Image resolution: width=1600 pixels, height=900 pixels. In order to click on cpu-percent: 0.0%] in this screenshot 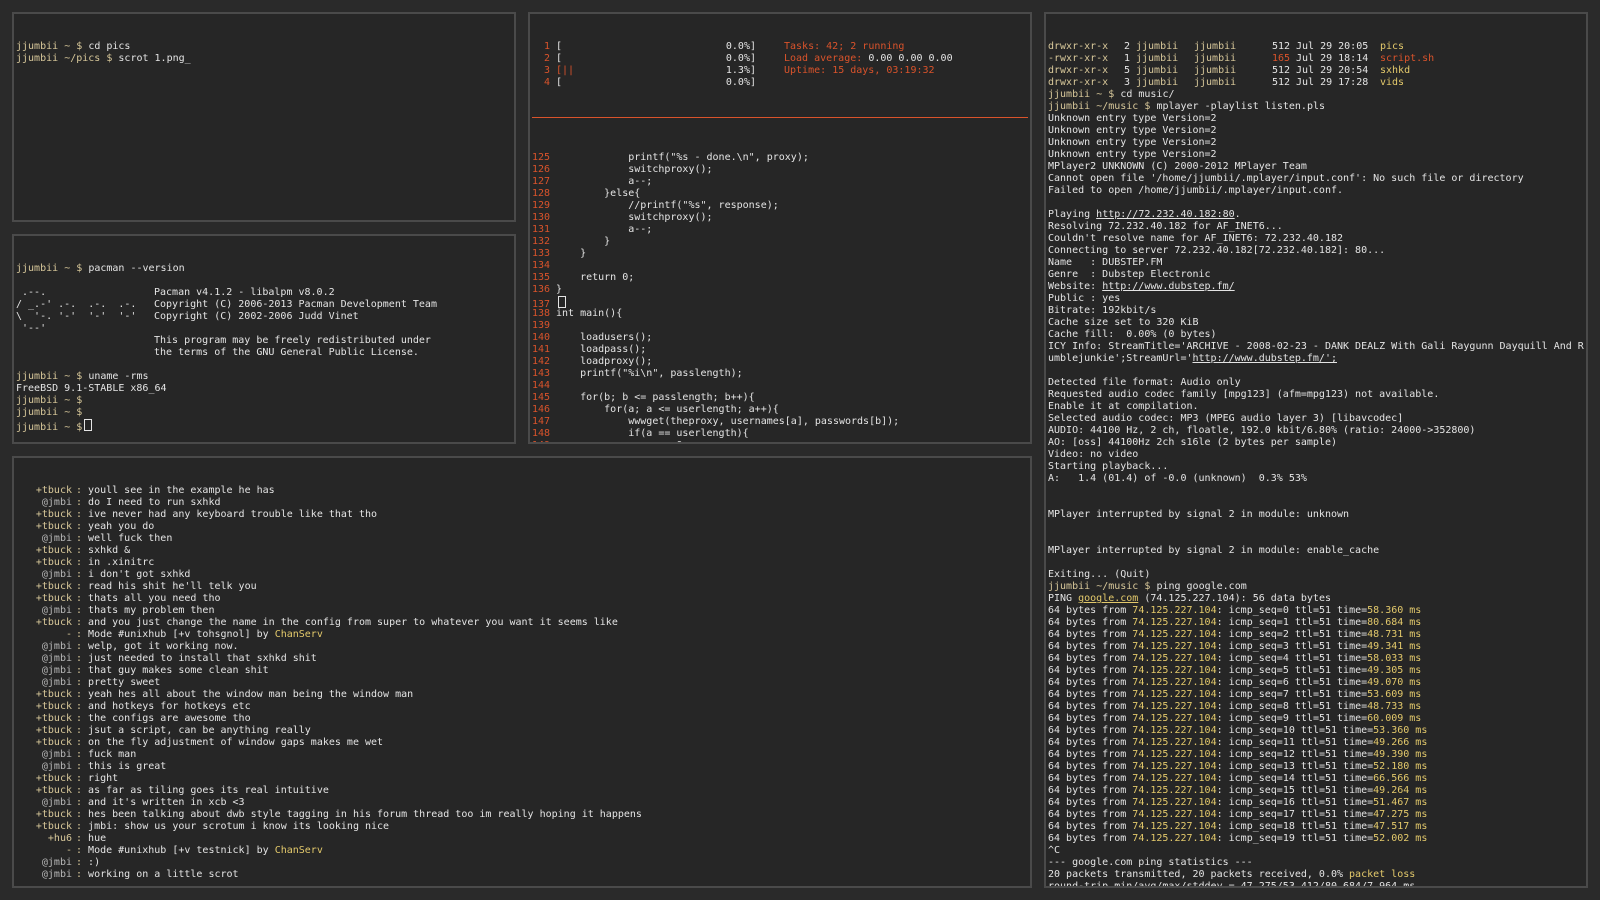, I will do `click(740, 46)`.